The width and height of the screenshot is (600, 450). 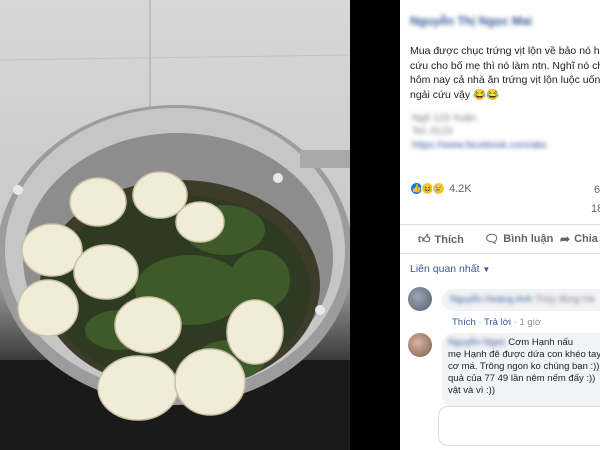 What do you see at coordinates (530, 322) in the screenshot?
I see `comment-time: 1 giờ` at bounding box center [530, 322].